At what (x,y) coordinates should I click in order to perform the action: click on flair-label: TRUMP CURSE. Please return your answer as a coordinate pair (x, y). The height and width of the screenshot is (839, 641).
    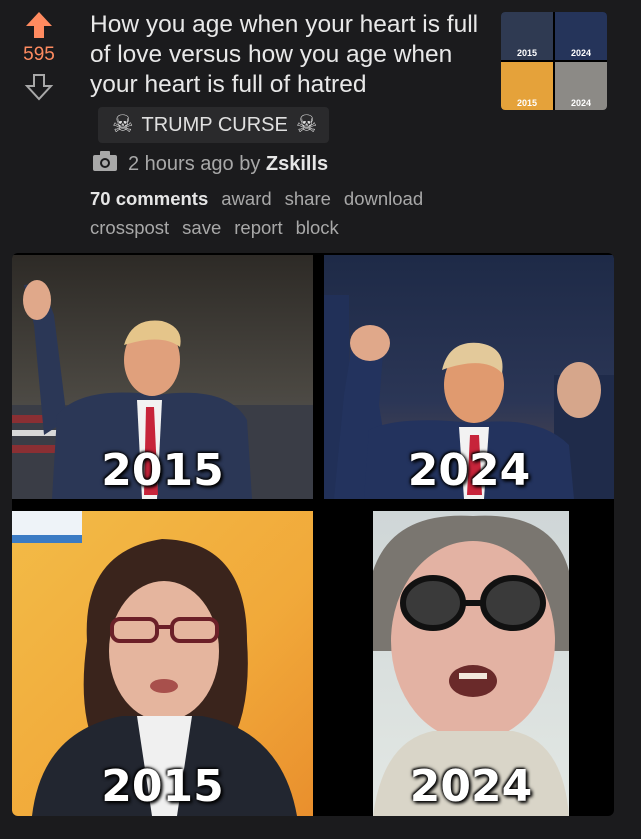
    Looking at the image, I should click on (214, 124).